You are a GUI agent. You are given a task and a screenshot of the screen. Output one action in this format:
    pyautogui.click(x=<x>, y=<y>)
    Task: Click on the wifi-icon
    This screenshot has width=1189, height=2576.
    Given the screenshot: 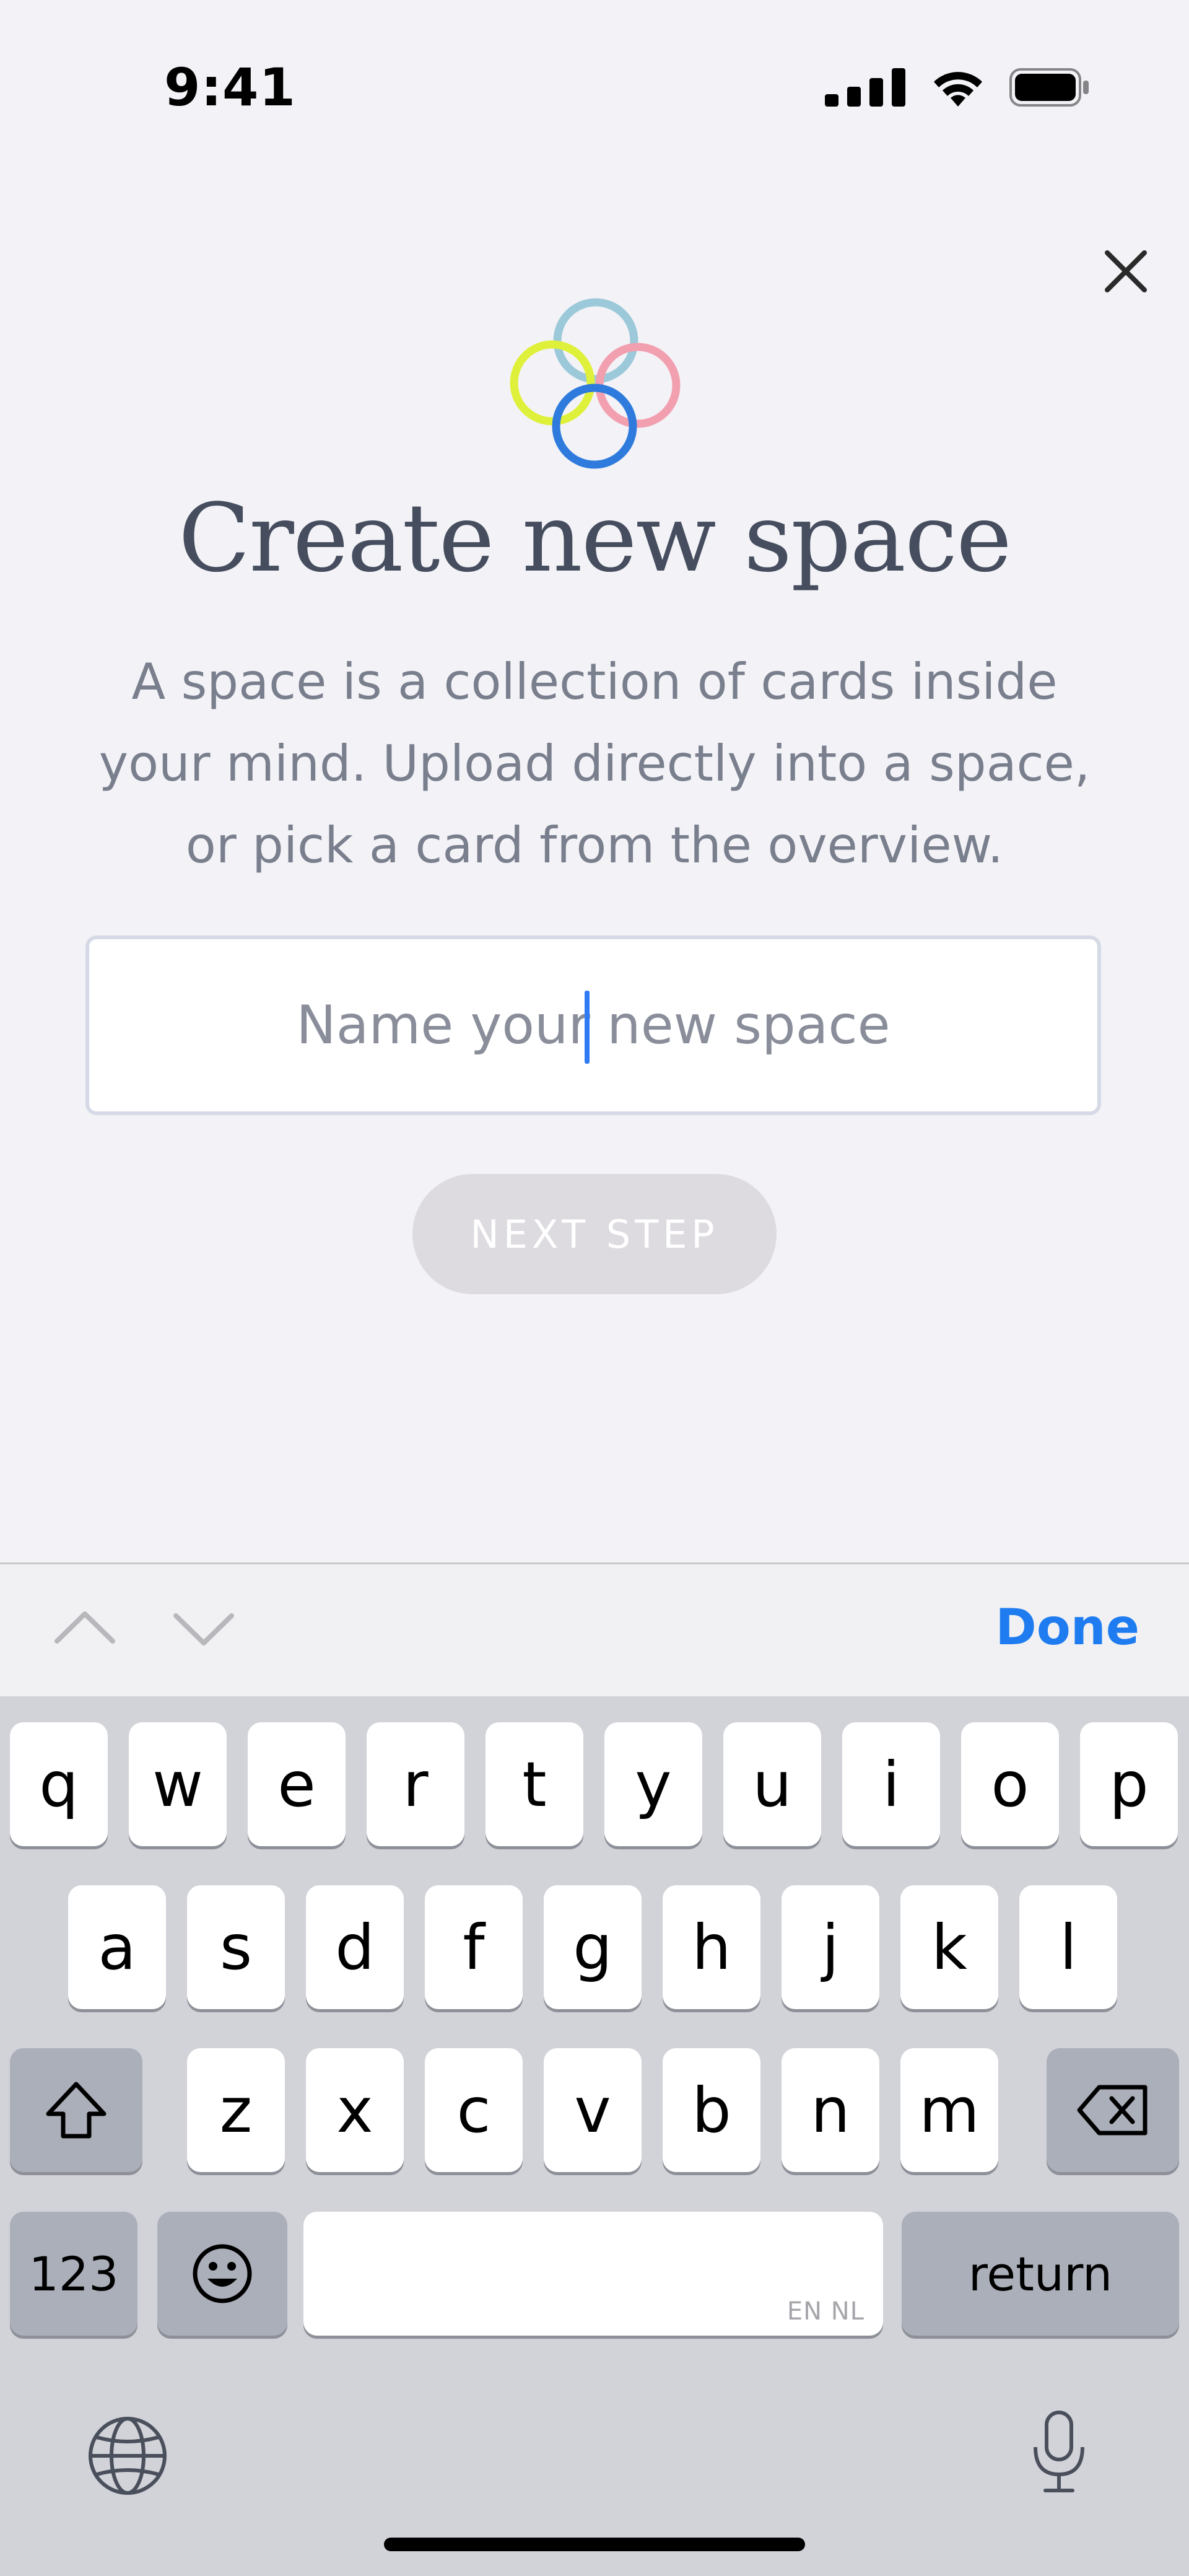 What is the action you would take?
    pyautogui.click(x=958, y=89)
    